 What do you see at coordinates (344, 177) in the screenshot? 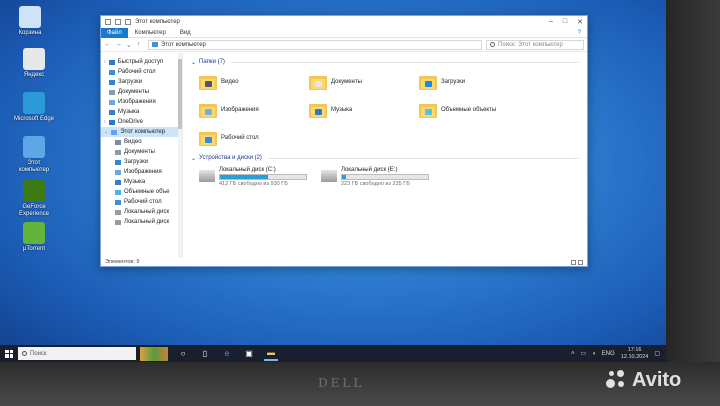
I see `drive-usage-fill` at bounding box center [344, 177].